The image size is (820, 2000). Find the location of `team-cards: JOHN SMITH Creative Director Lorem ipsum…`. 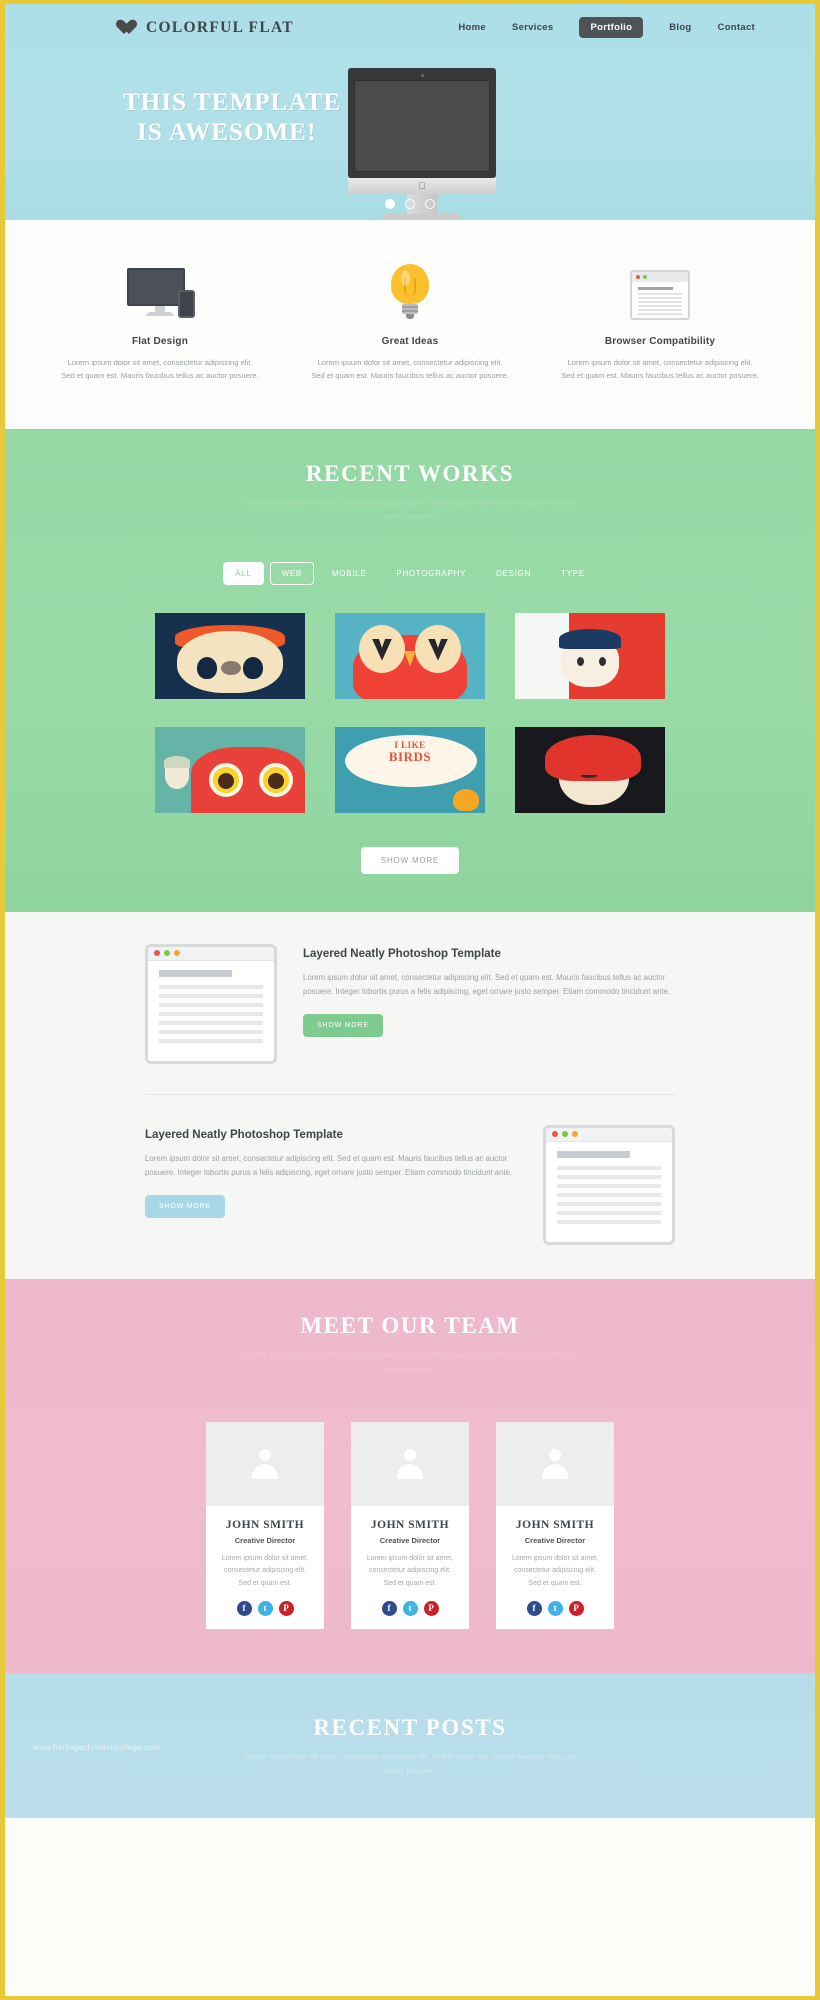

team-cards: JOHN SMITH Creative Director Lorem ipsum… is located at coordinates (410, 1525).